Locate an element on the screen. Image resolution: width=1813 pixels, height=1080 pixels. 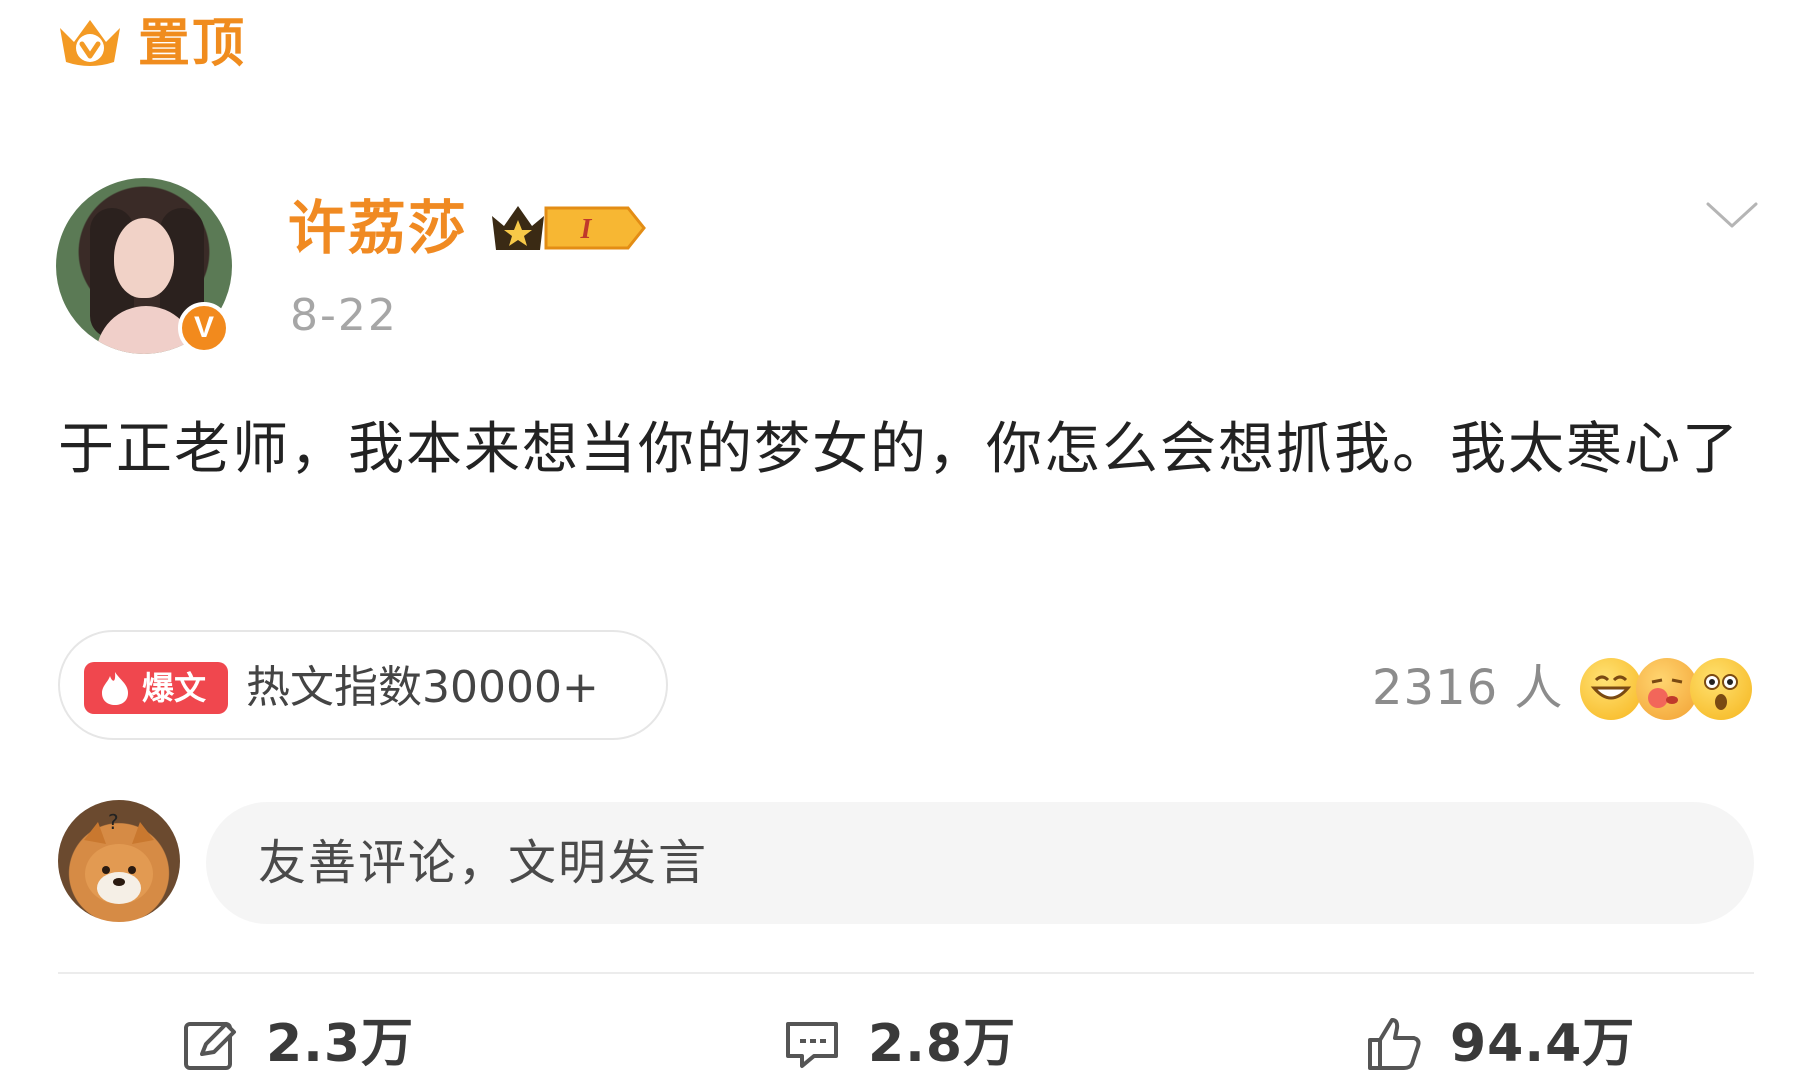
vip-level: I is located at coordinates (586, 229).